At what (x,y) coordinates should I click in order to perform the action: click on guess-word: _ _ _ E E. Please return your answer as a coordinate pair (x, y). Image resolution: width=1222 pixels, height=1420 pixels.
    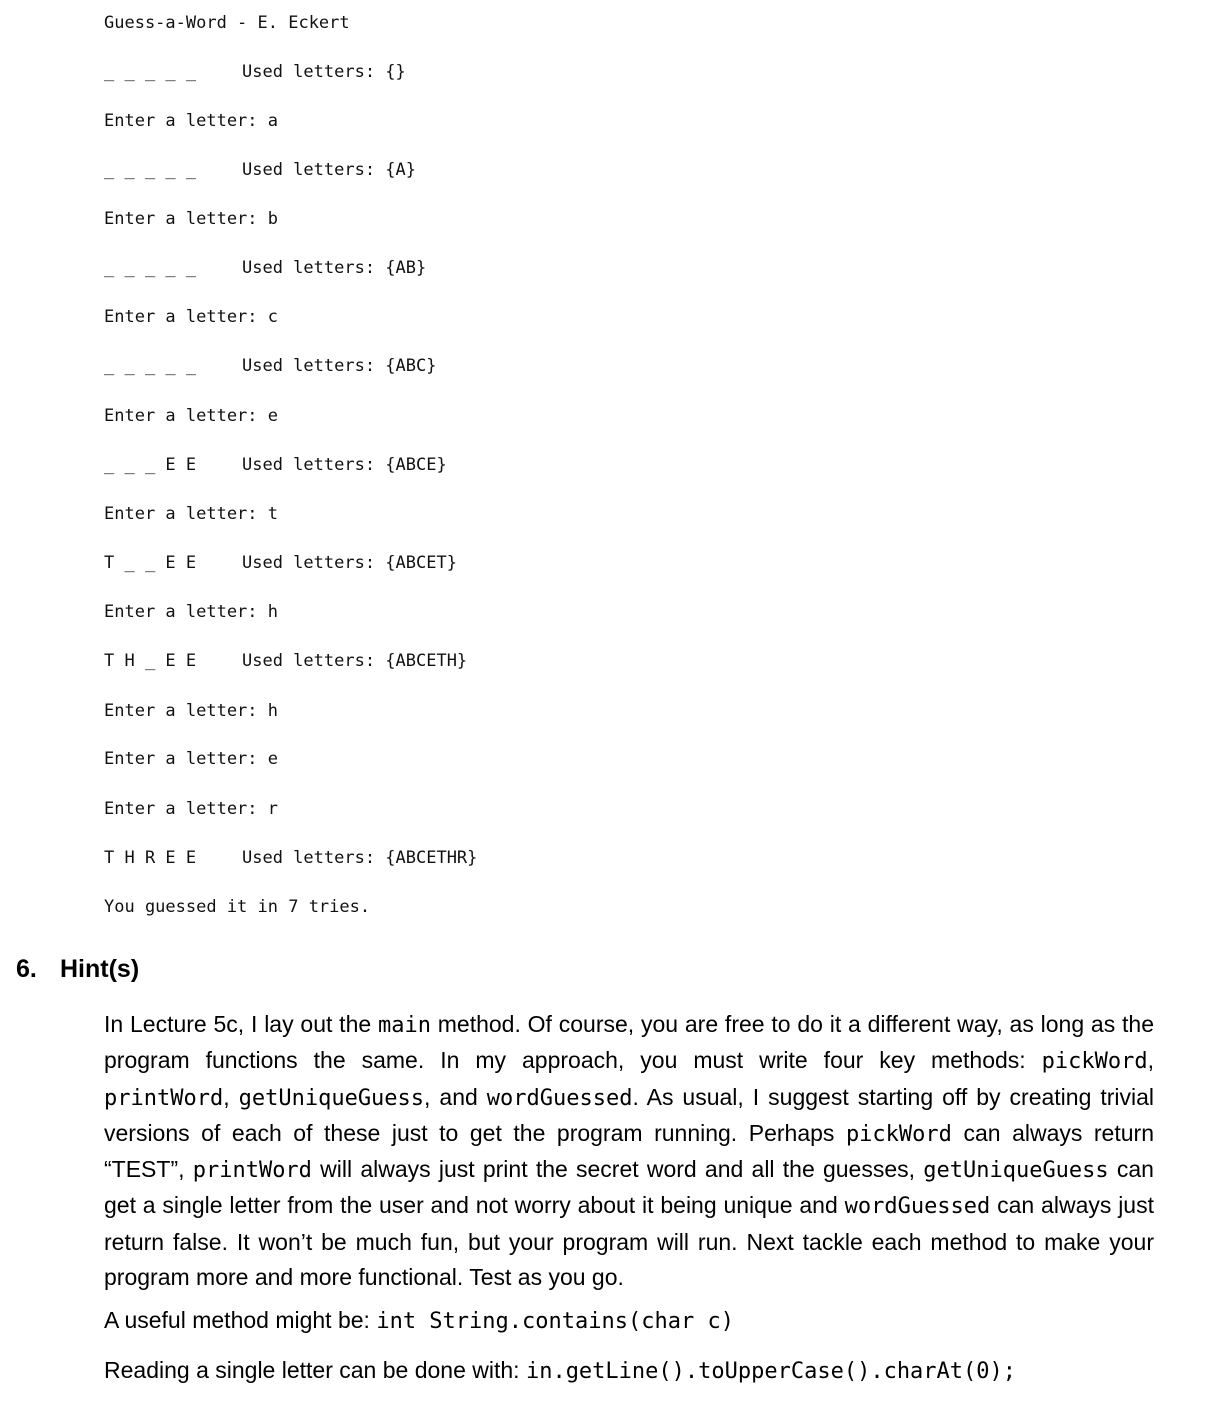
    Looking at the image, I should click on (150, 465).